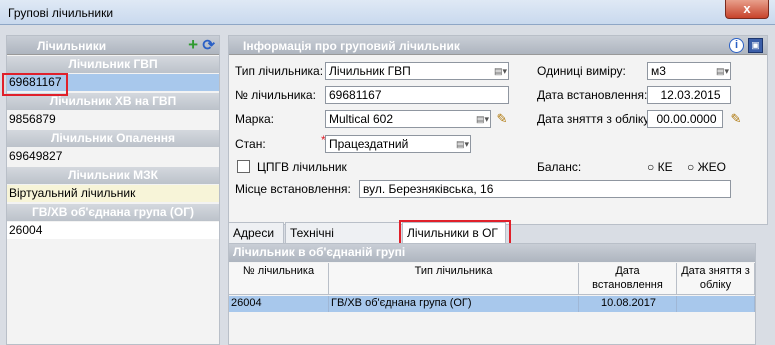 This screenshot has height=345, width=775. What do you see at coordinates (736, 119) in the screenshot?
I see `edit-removal-icon: ✎` at bounding box center [736, 119].